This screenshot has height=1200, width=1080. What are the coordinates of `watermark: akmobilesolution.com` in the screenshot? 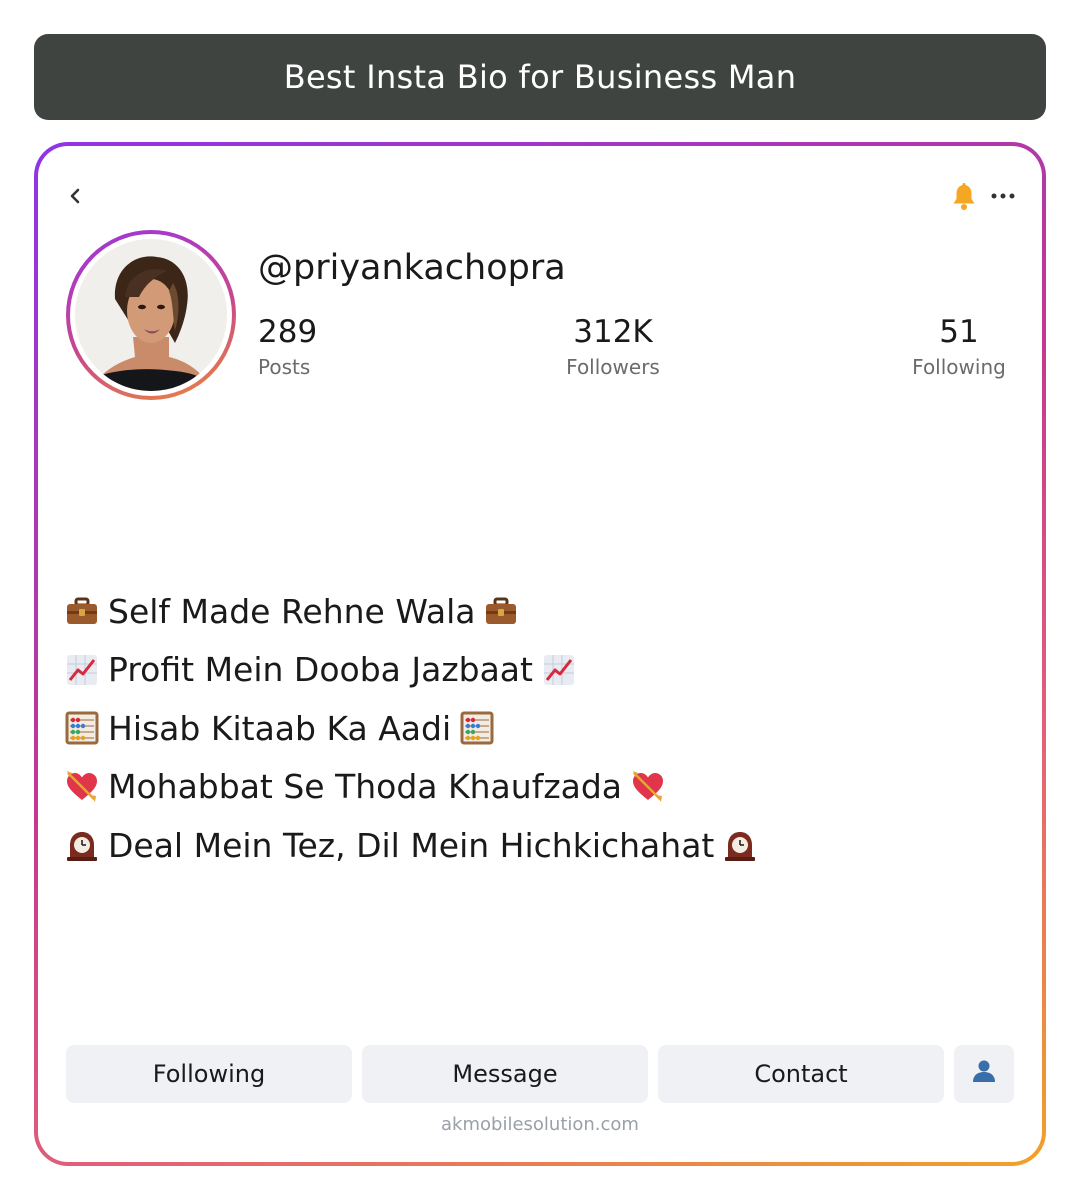 It's located at (540, 1124).